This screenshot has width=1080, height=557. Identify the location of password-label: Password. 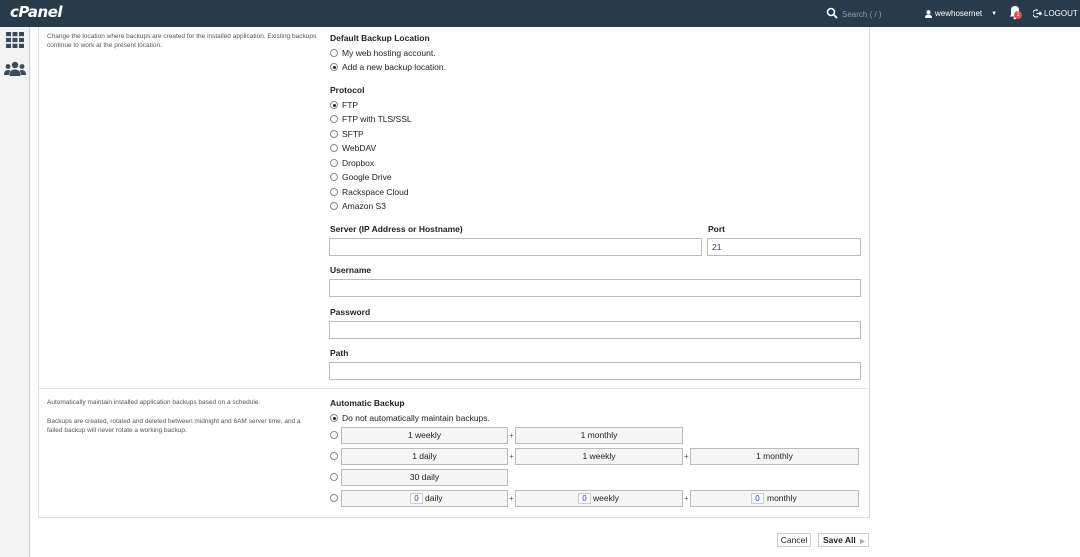
(350, 312).